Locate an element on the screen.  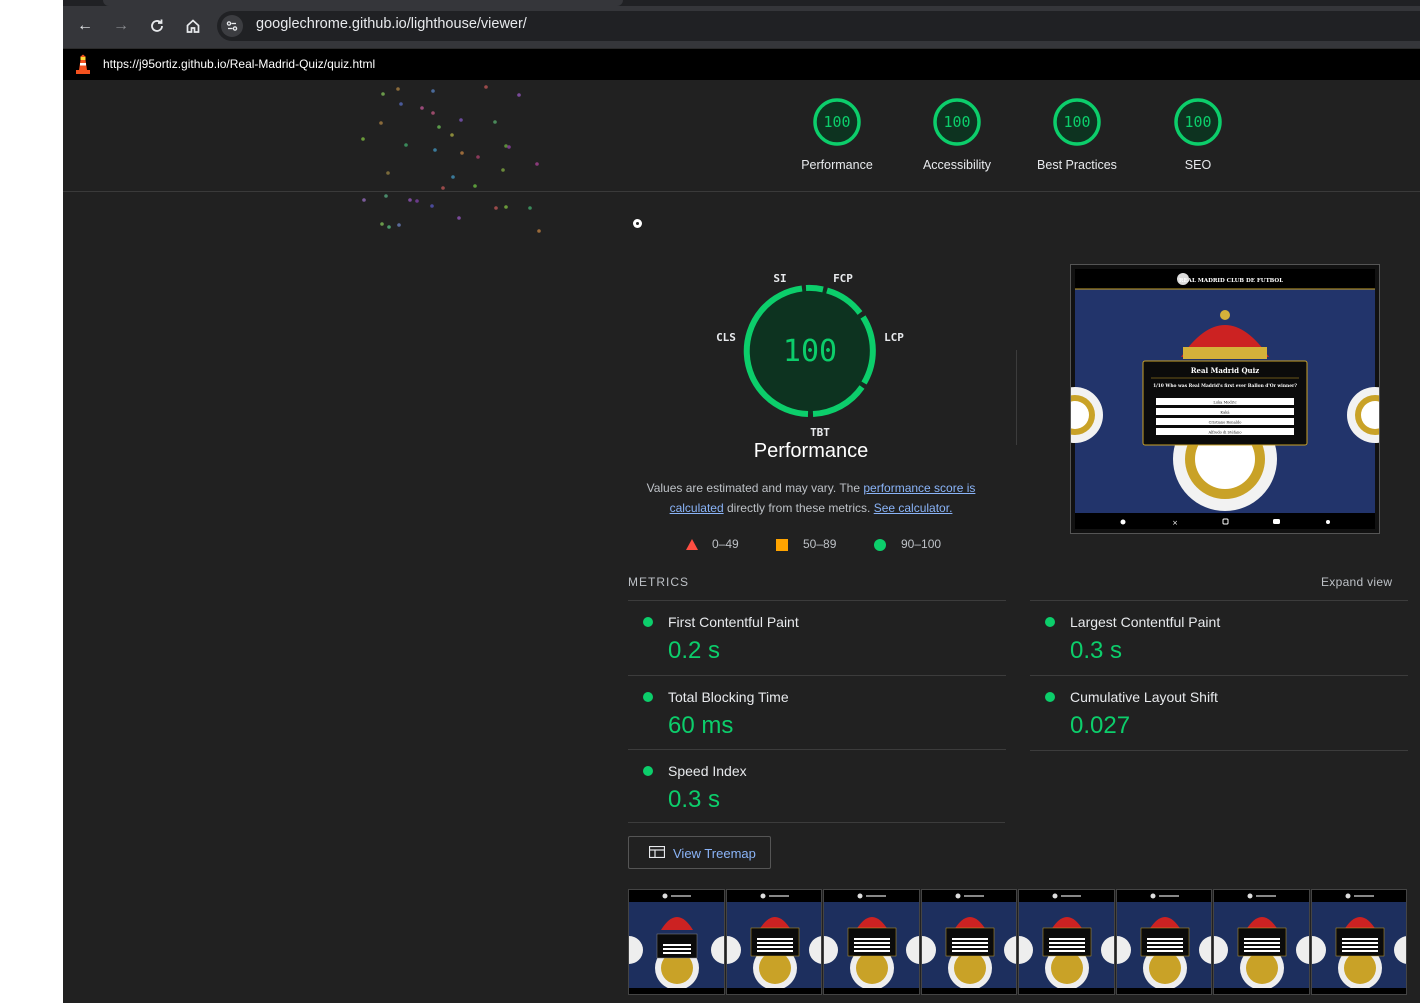
score-legend: 0–49 50–89 90–100 is located at coordinates (833, 545).